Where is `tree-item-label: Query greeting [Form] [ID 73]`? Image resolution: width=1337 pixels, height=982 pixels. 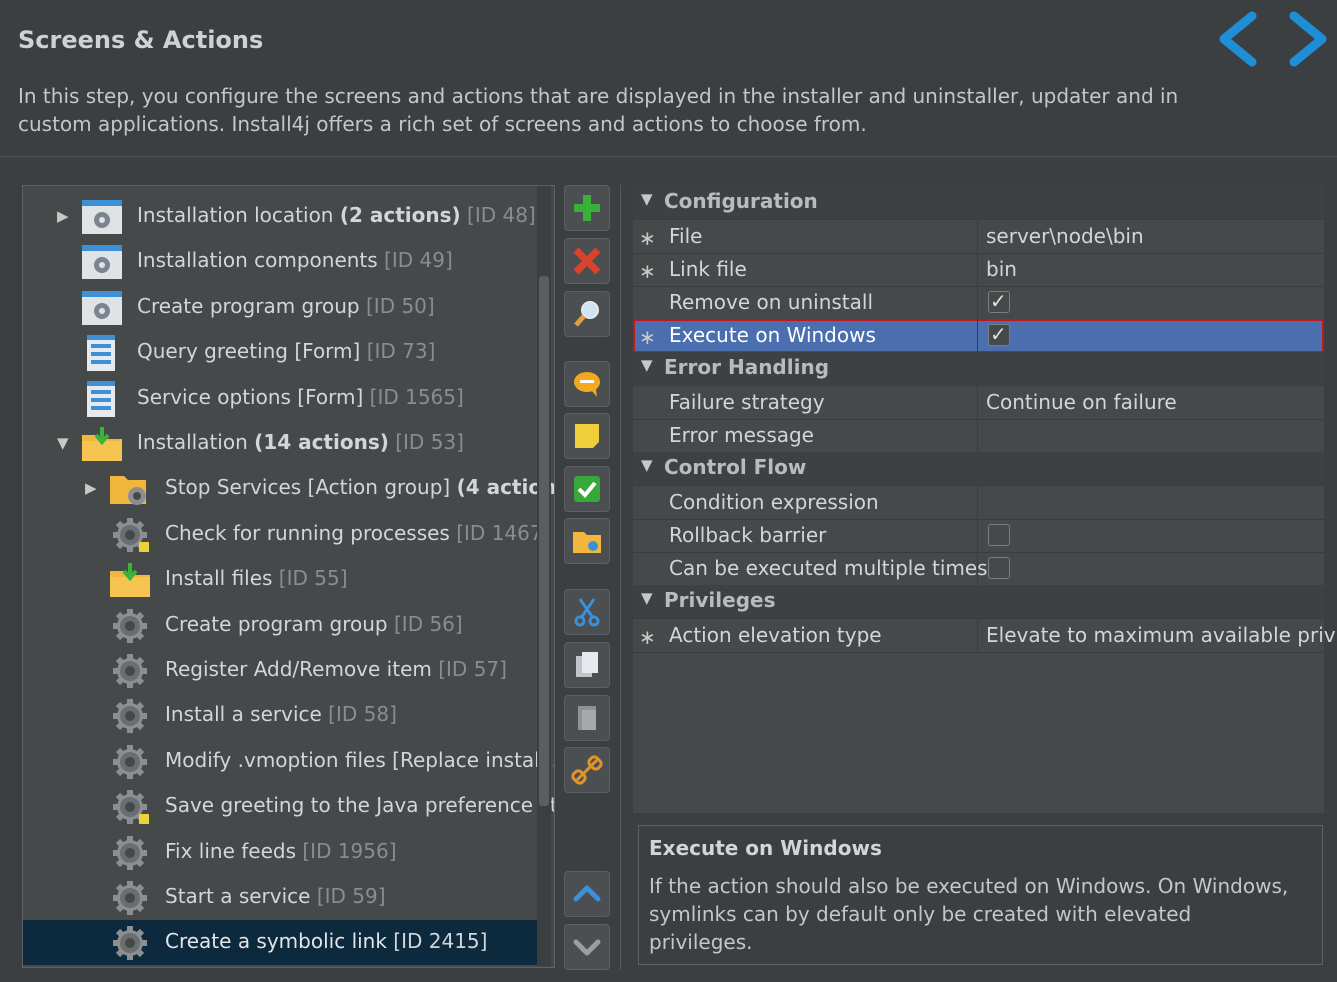
tree-item-label: Query greeting [Form] [ID 73] is located at coordinates (286, 351).